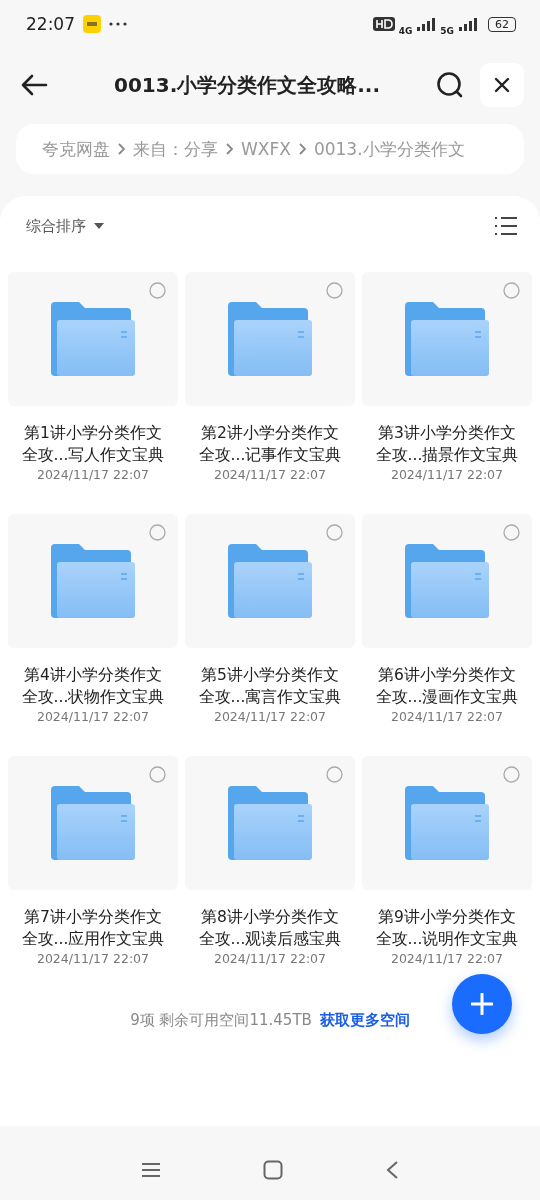 This screenshot has height=1200, width=540. I want to click on close-icon, so click(502, 85).